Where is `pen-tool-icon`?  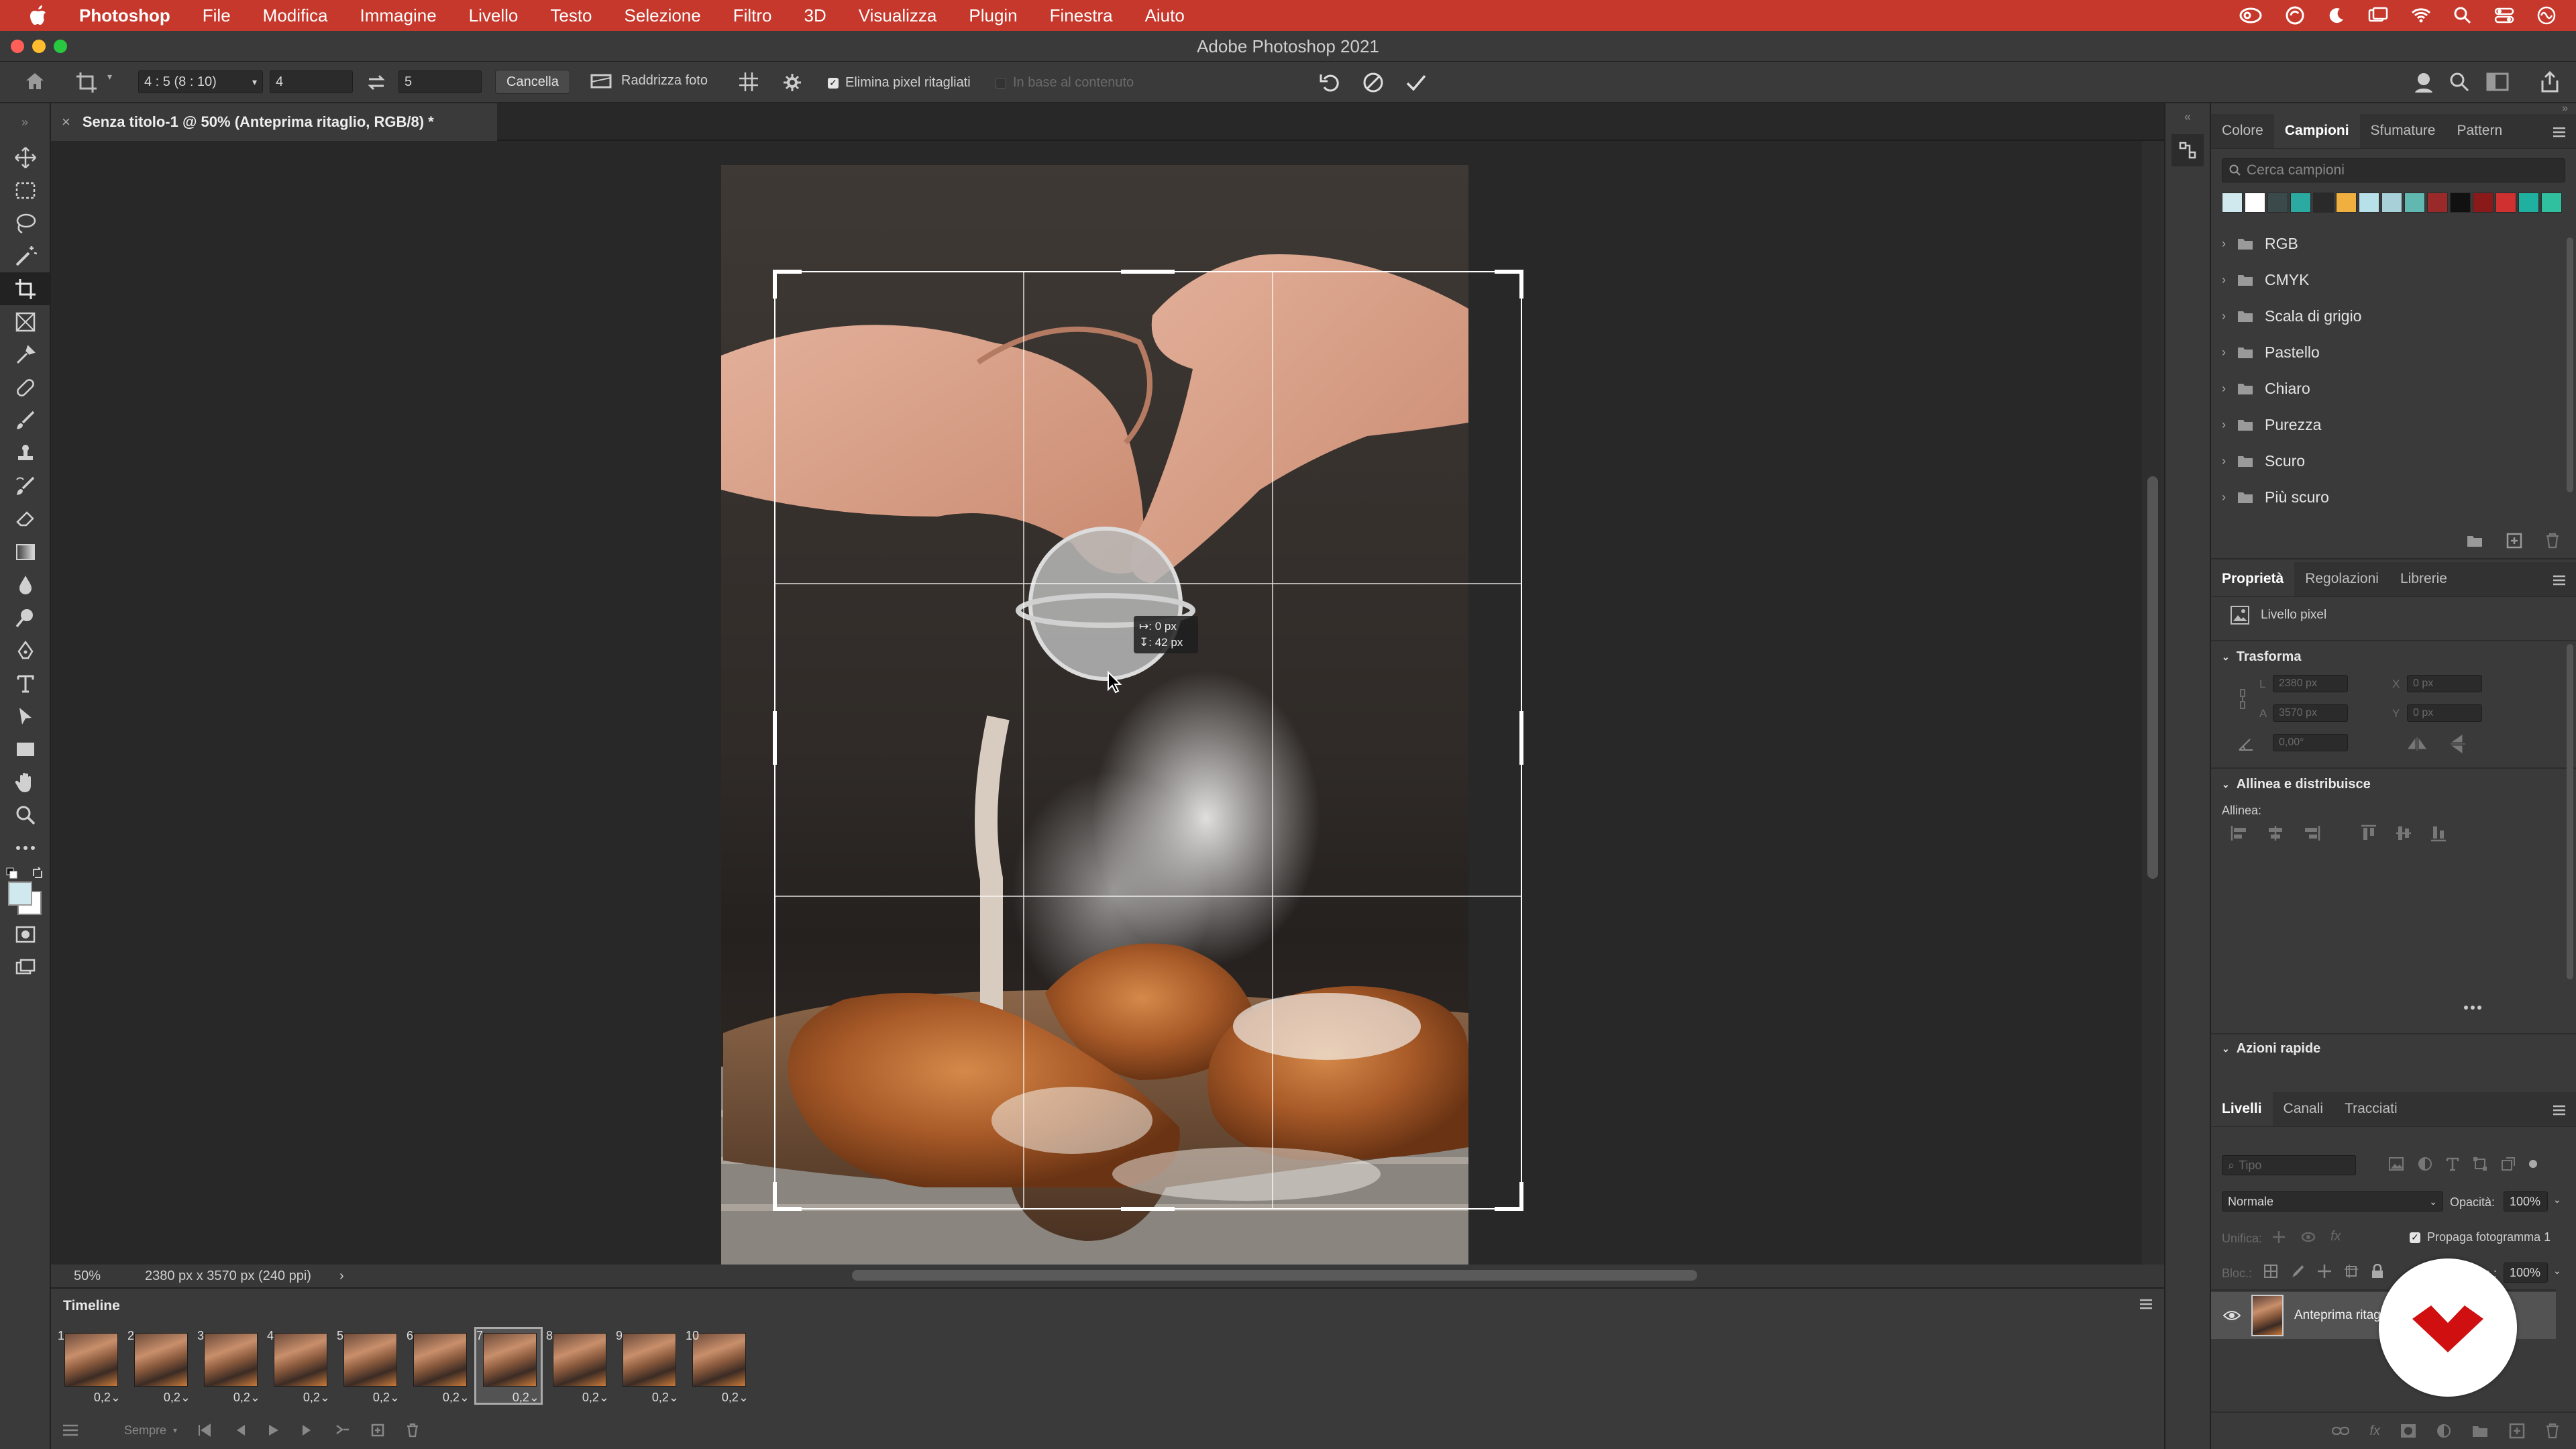
pen-tool-icon is located at coordinates (25, 650).